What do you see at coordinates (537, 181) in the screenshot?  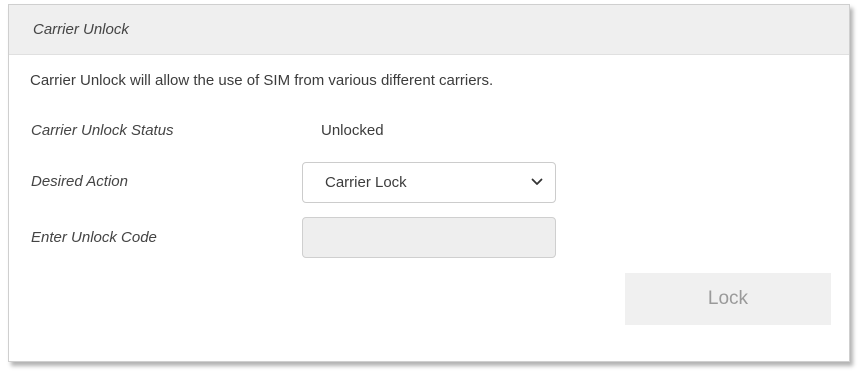 I see `chevron-down-icon` at bounding box center [537, 181].